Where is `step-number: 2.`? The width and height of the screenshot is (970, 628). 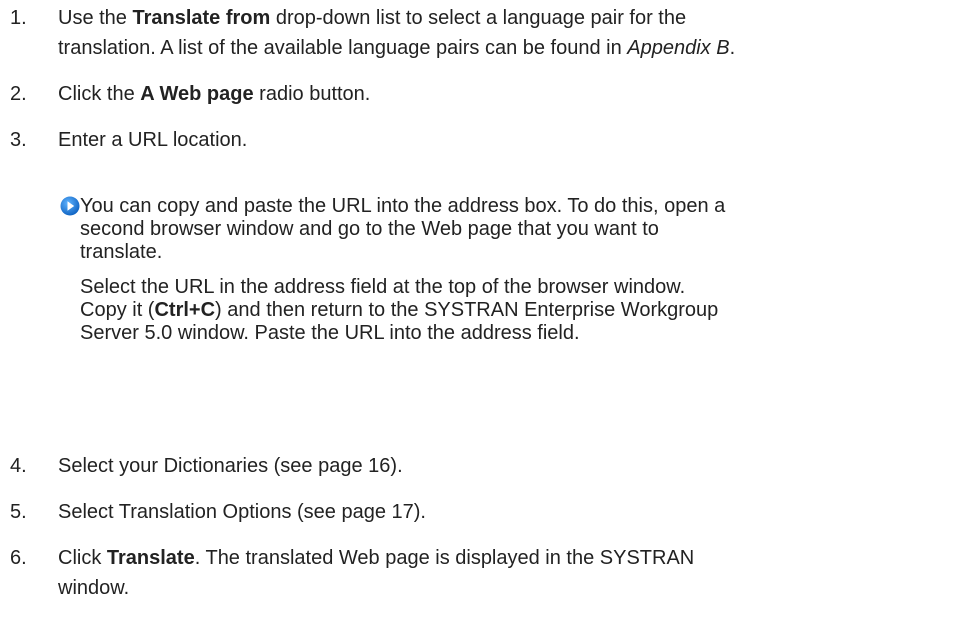 step-number: 2. is located at coordinates (18, 94).